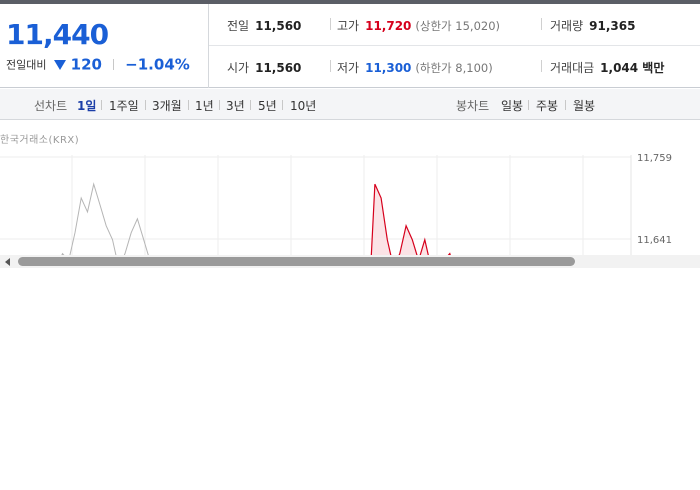 The height and width of the screenshot is (490, 700). What do you see at coordinates (7, 262) in the screenshot?
I see `scroll-left-arrow-icon` at bounding box center [7, 262].